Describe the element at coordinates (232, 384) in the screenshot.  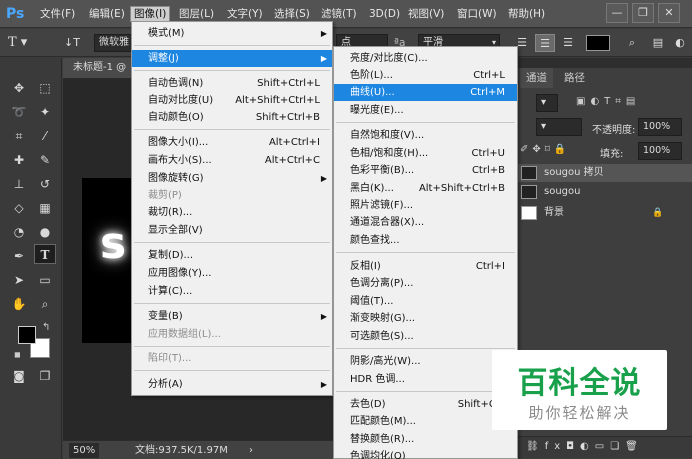
I see `menu-item-analysis: 分析(A) ▶` at that location.